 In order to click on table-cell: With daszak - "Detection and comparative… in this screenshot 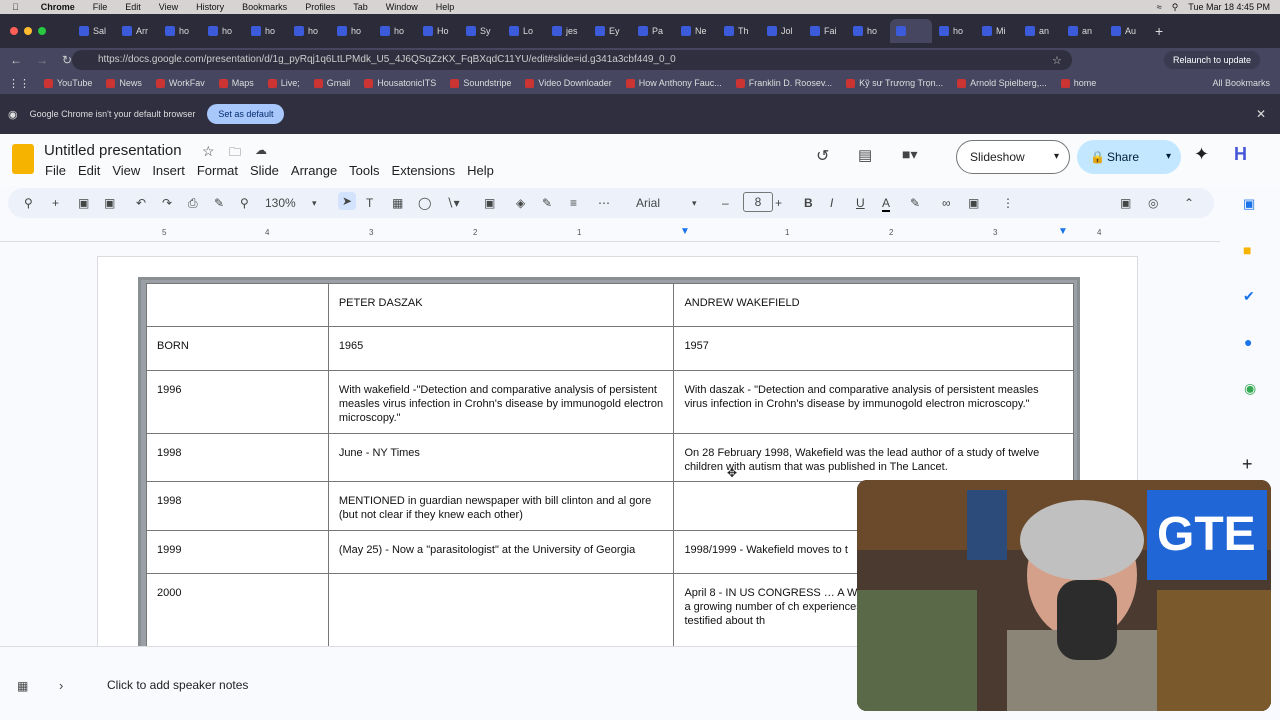, I will do `click(873, 402)`.